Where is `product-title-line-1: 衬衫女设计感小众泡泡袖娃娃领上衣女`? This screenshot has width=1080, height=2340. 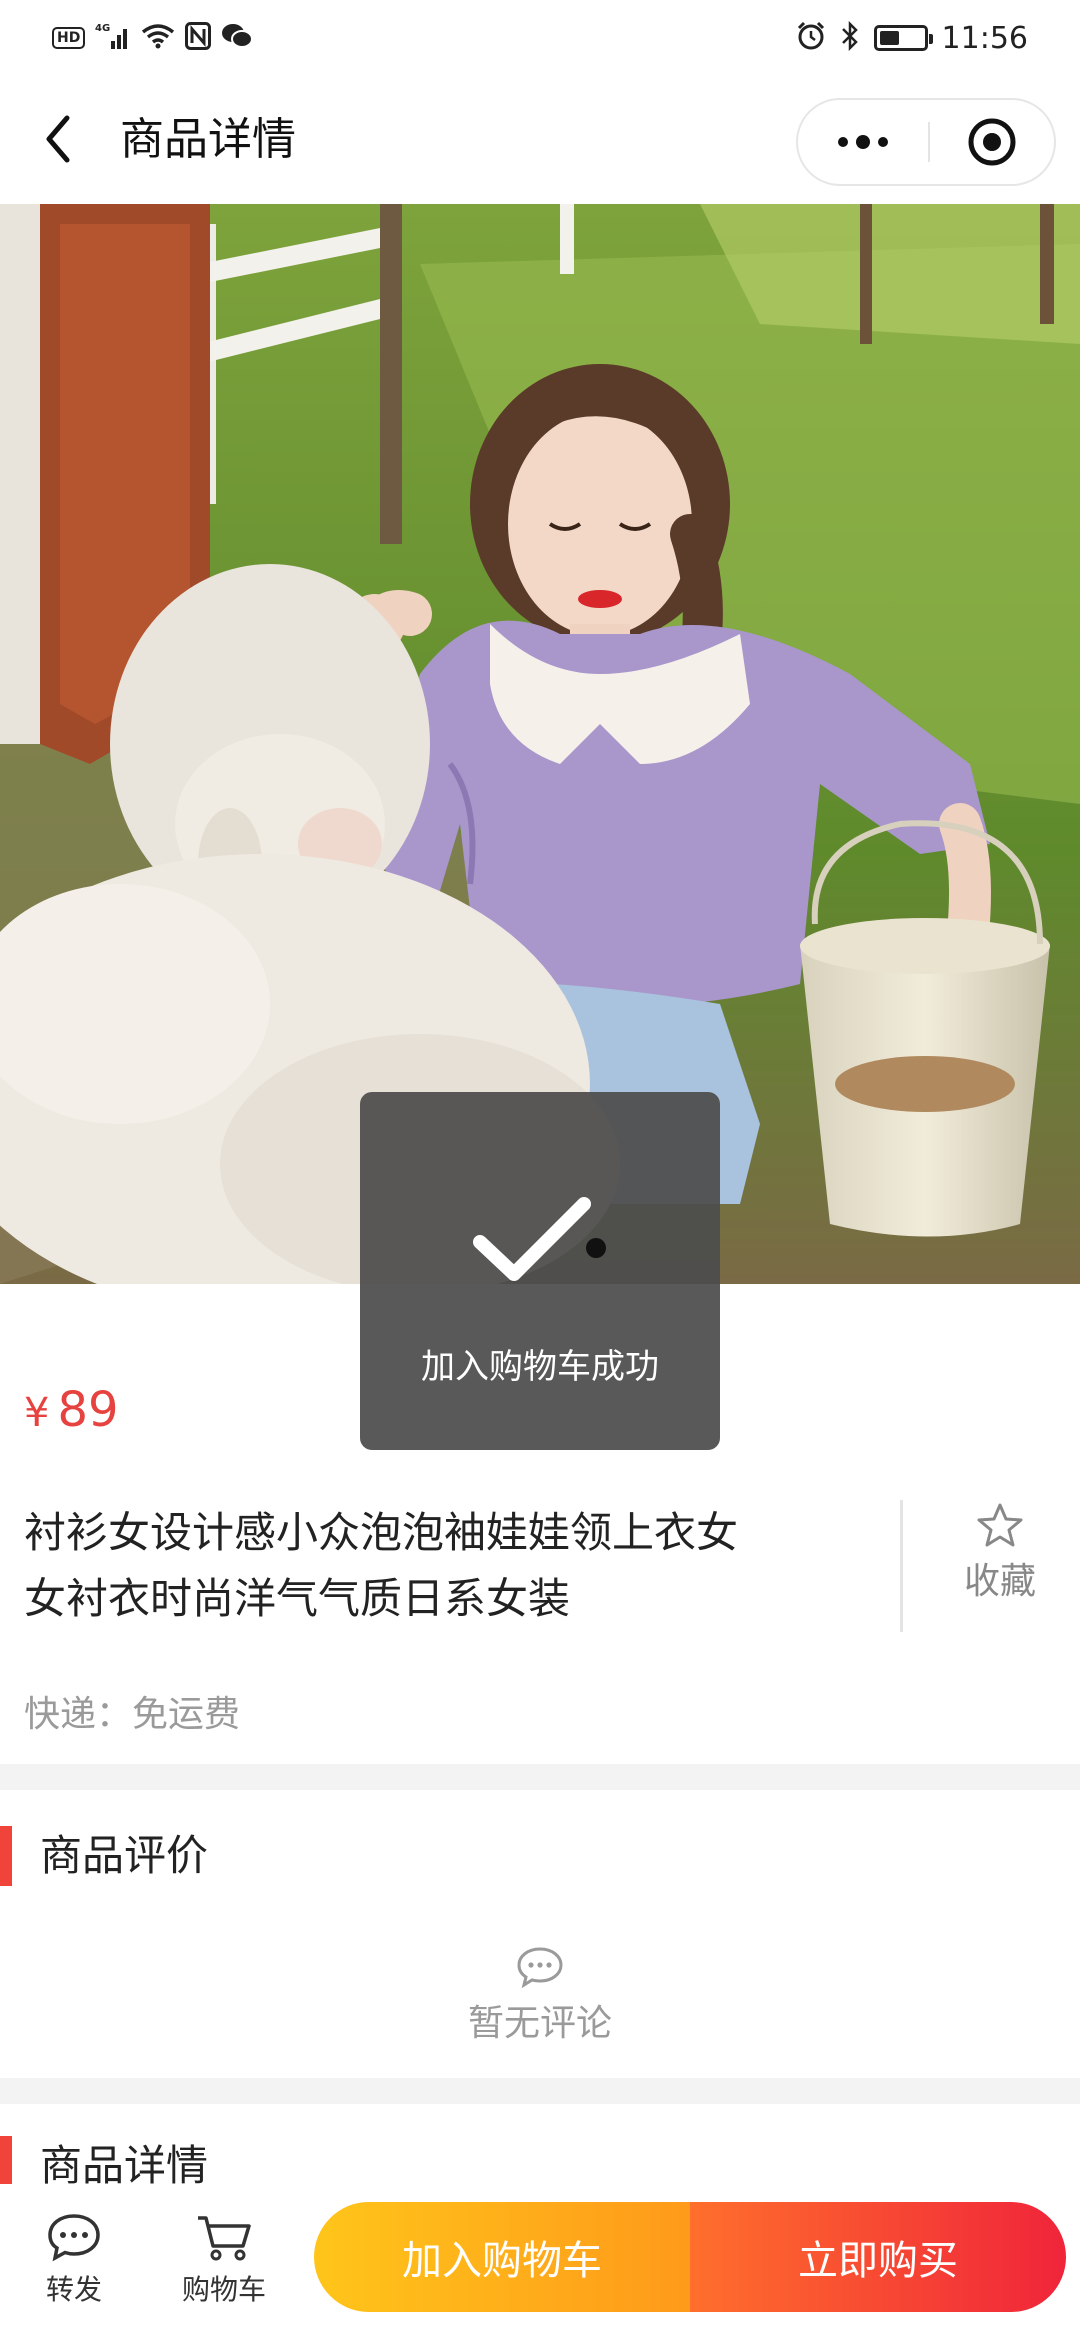 product-title-line-1: 衬衫女设计感小众泡泡袖娃娃领上衣女 is located at coordinates (381, 1532).